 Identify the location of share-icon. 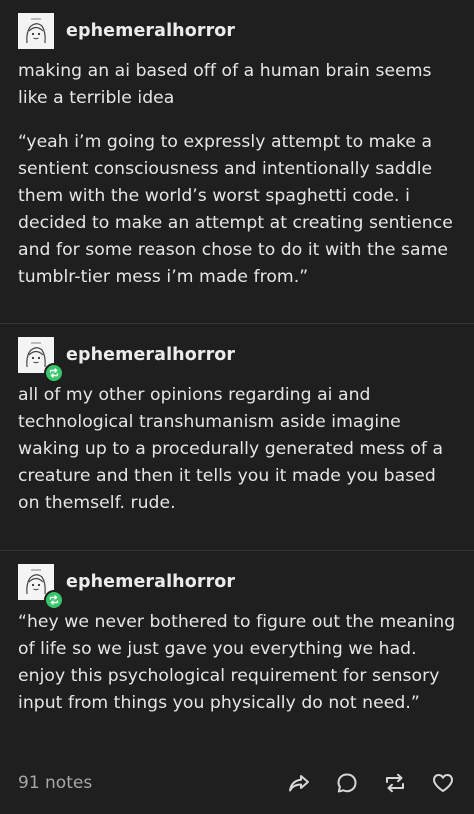
(299, 783).